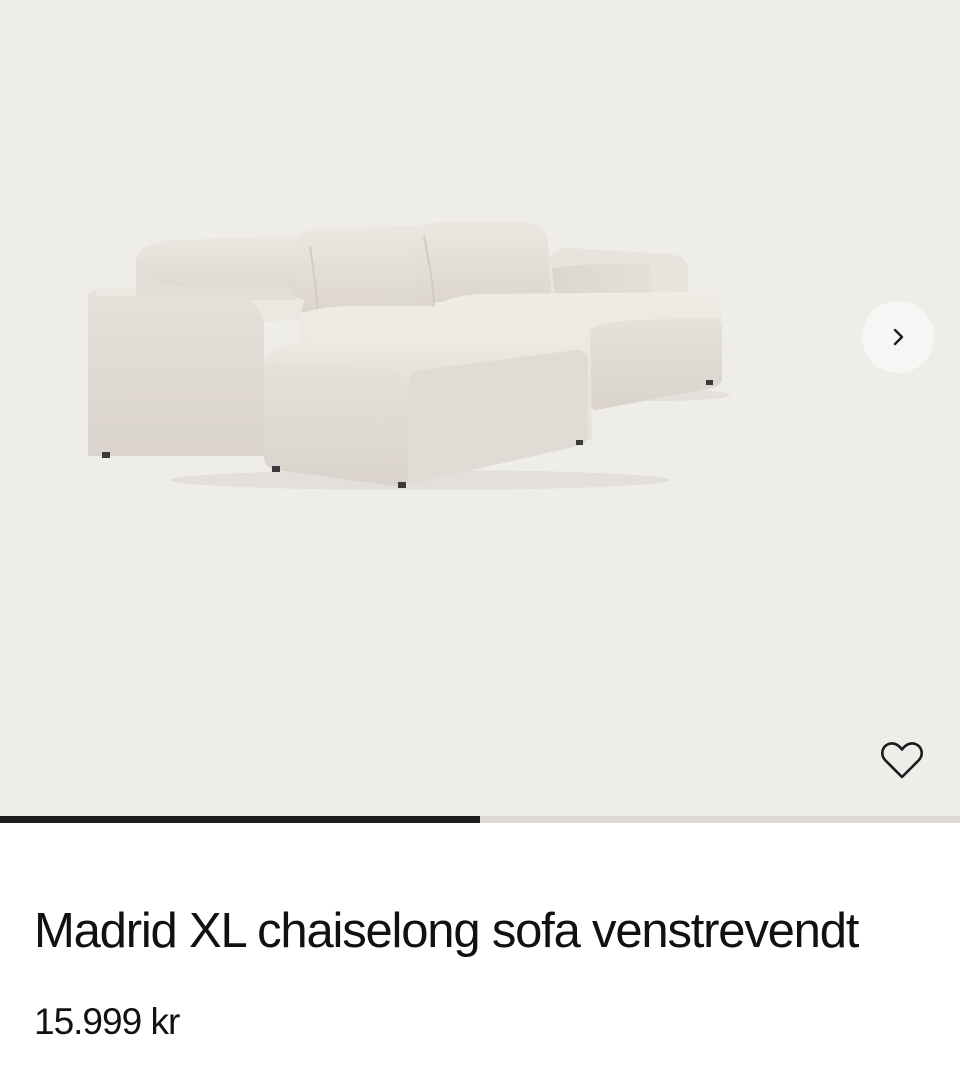  I want to click on heart-outline-icon, so click(902, 760).